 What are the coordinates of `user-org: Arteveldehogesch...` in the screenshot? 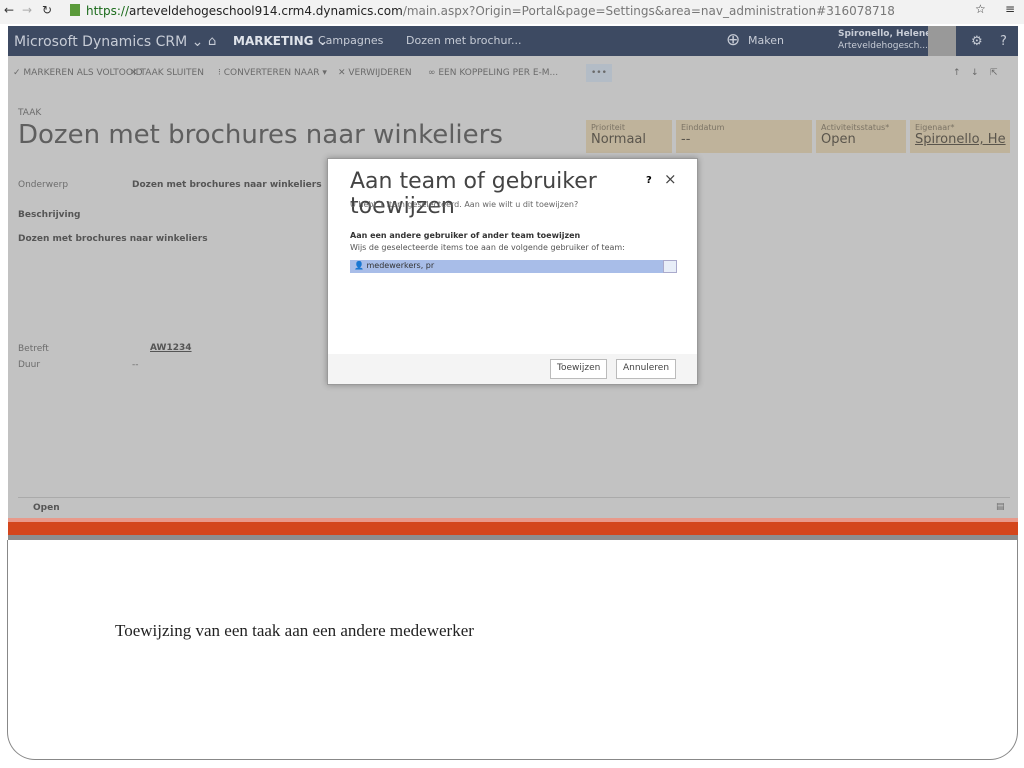 It's located at (883, 46).